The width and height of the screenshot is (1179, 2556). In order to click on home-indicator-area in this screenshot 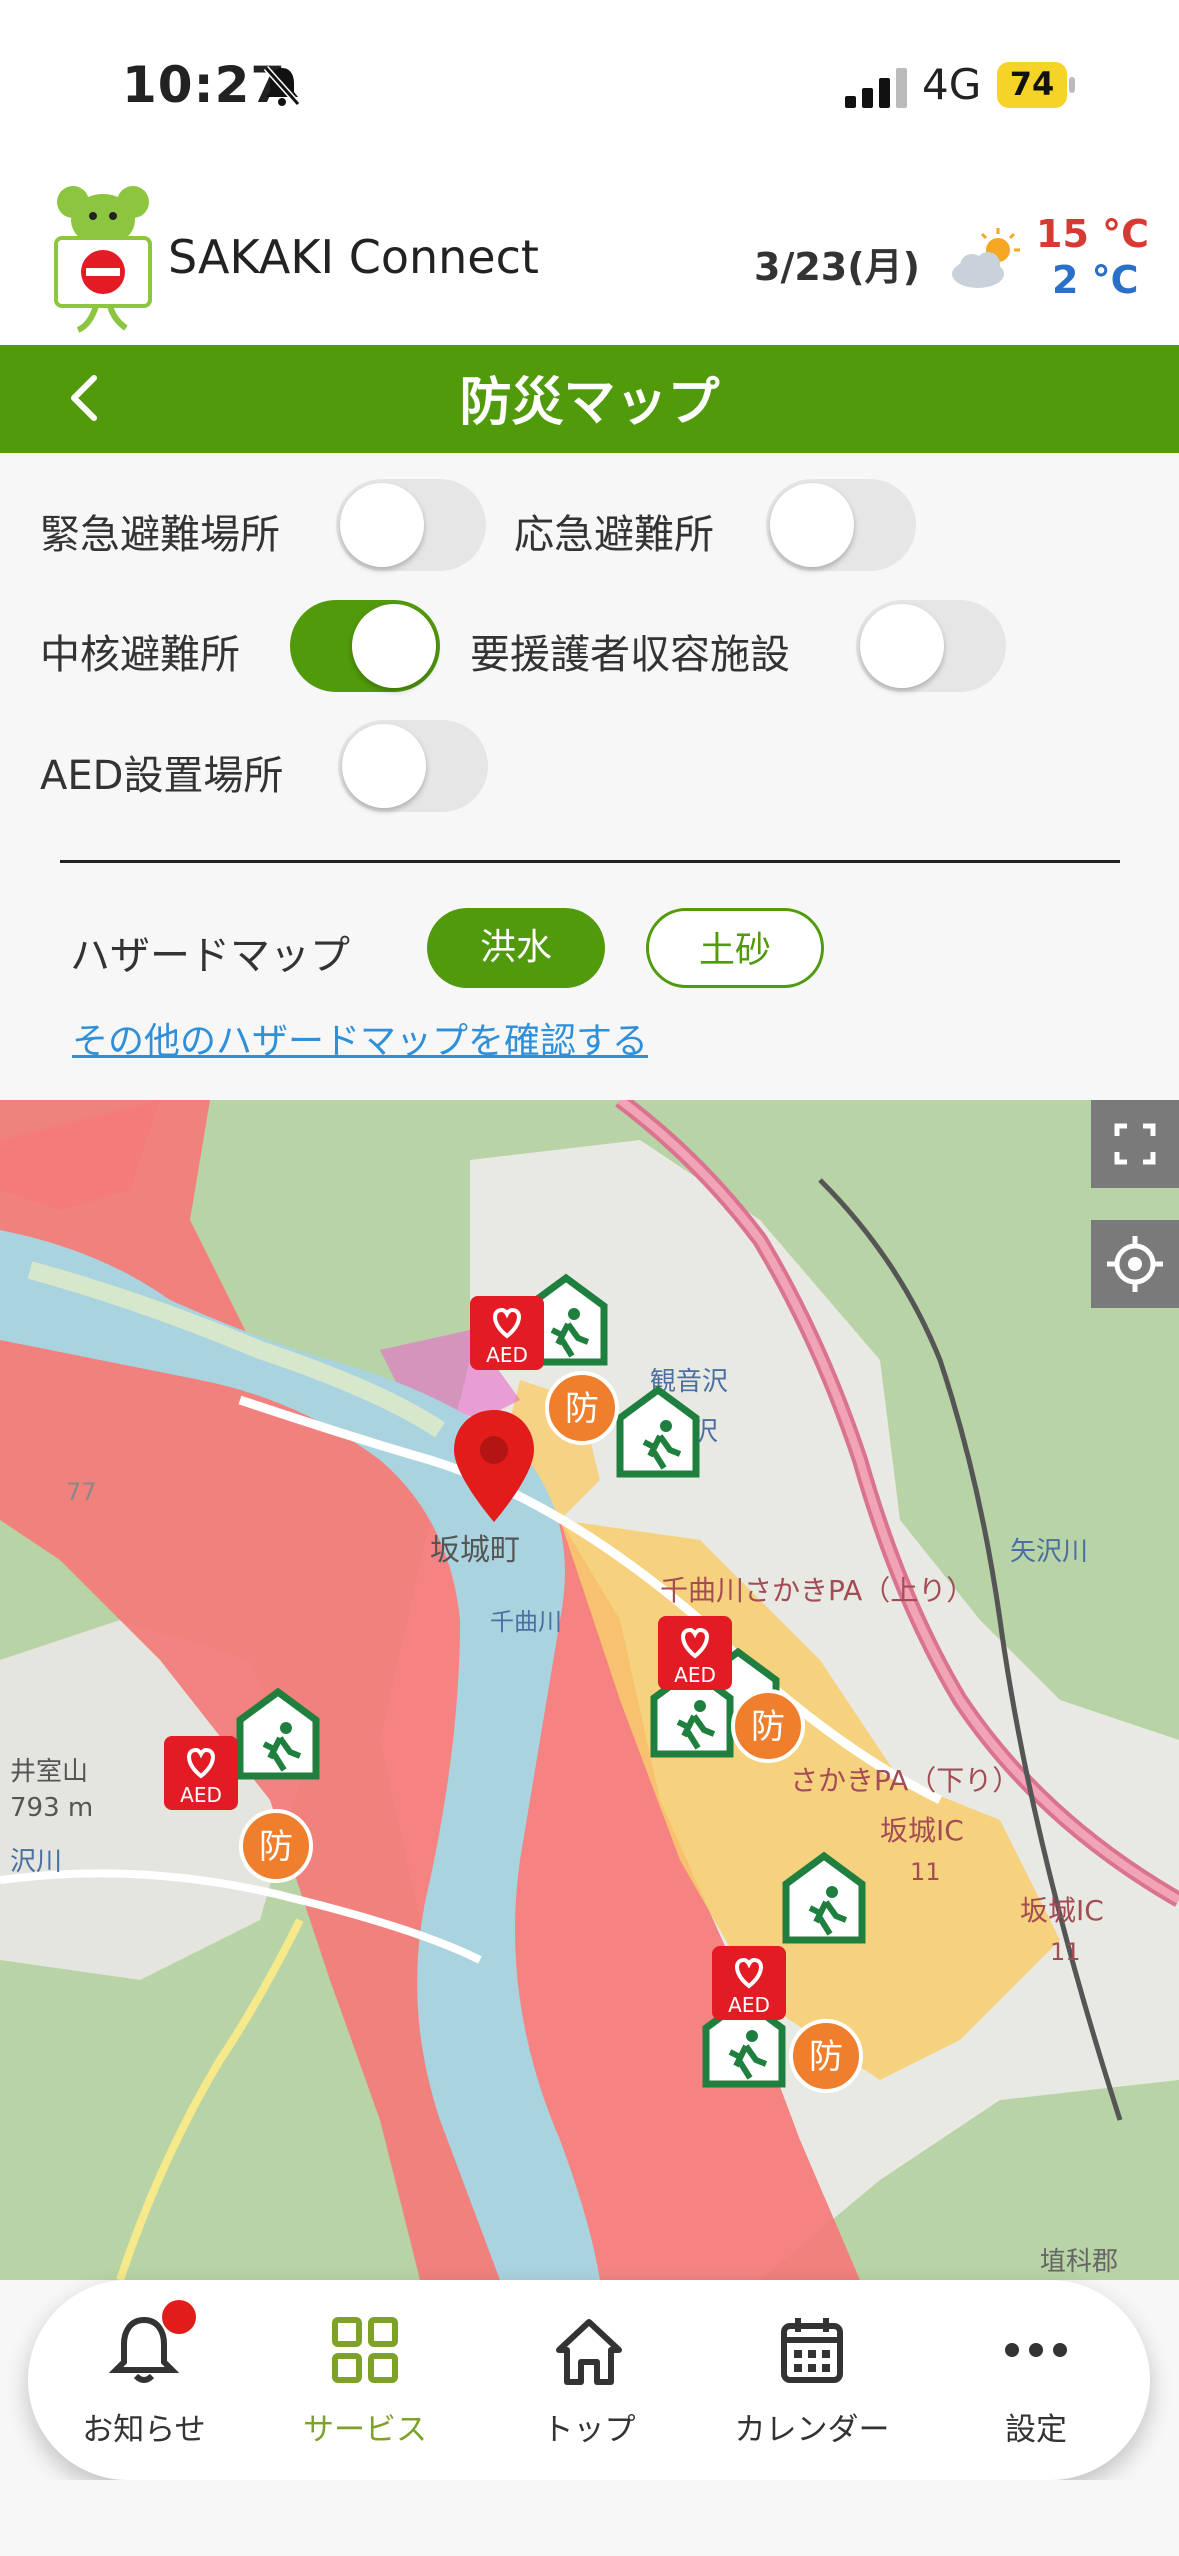, I will do `click(589, 2518)`.